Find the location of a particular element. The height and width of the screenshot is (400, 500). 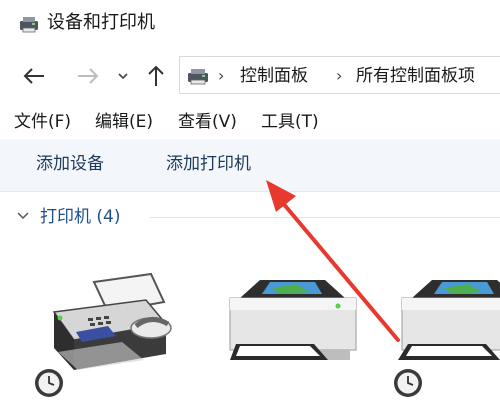

window-title: 设备和打印机 is located at coordinates (101, 22).